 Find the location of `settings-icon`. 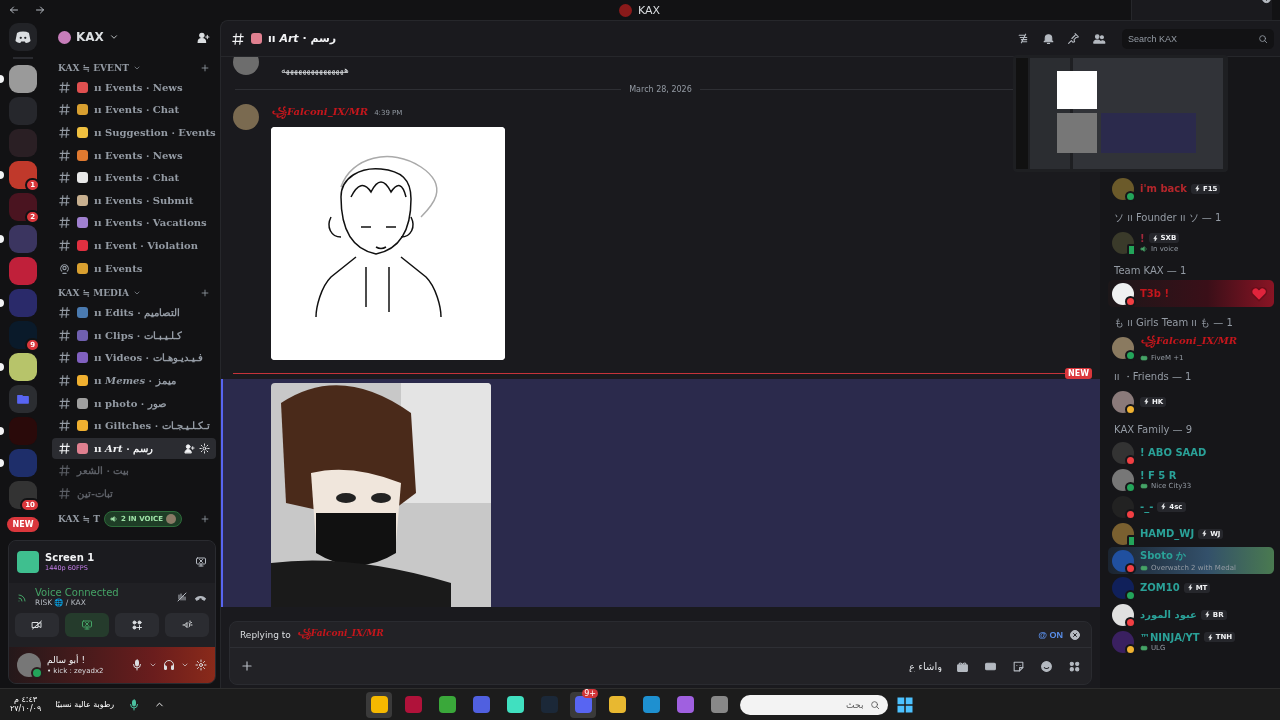

settings-icon is located at coordinates (201, 665).